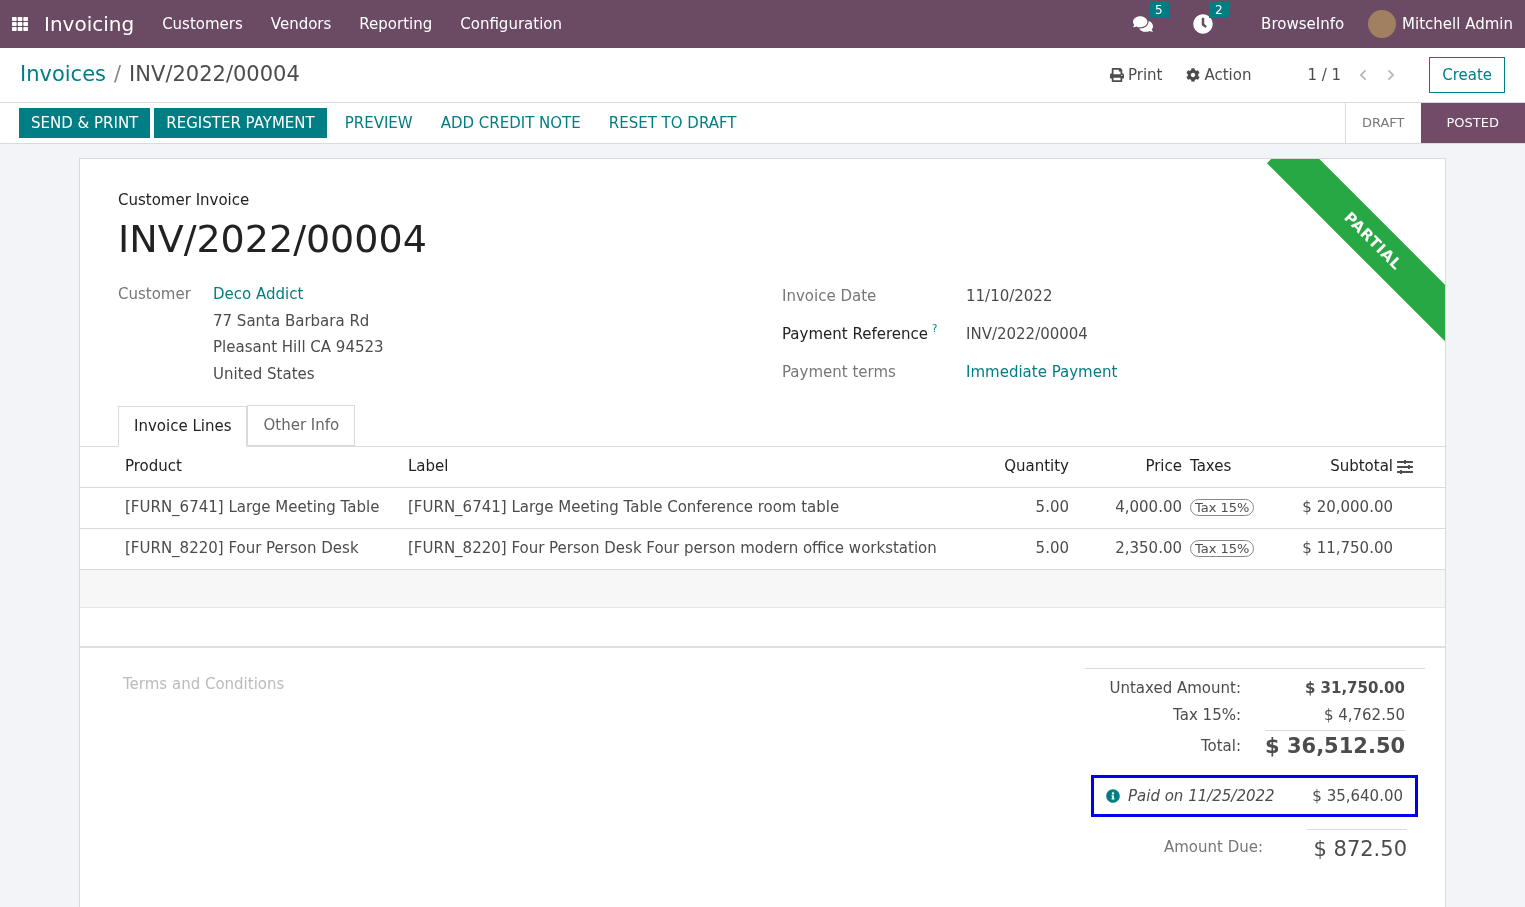  What do you see at coordinates (1457, 24) in the screenshot?
I see `user-name: Mitchell Admin` at bounding box center [1457, 24].